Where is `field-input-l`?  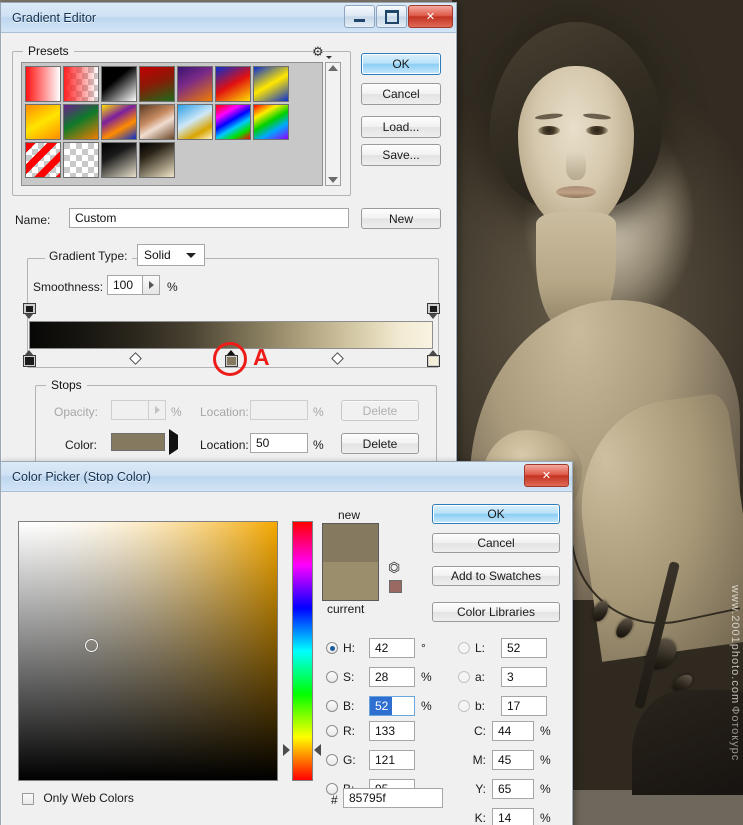
field-input-l is located at coordinates (524, 648).